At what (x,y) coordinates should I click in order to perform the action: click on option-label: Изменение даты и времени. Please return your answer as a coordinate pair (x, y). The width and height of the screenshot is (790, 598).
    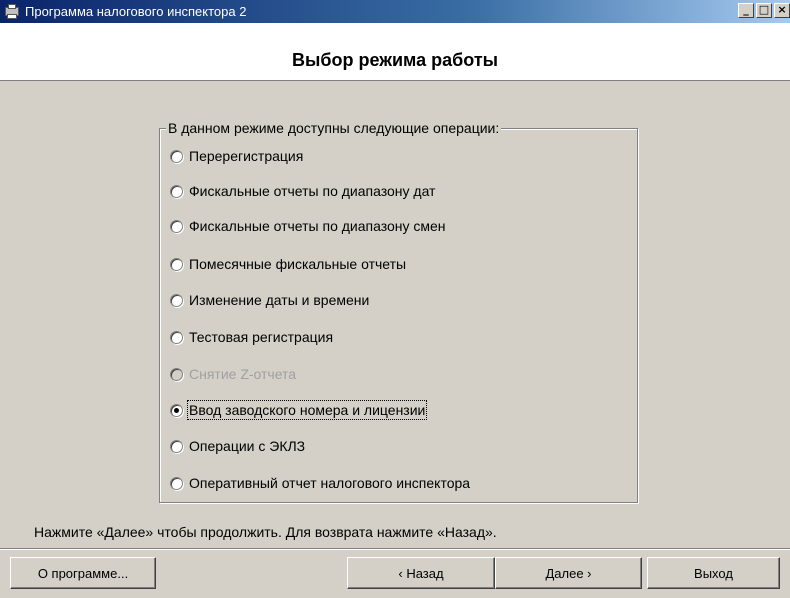
    Looking at the image, I should click on (279, 300).